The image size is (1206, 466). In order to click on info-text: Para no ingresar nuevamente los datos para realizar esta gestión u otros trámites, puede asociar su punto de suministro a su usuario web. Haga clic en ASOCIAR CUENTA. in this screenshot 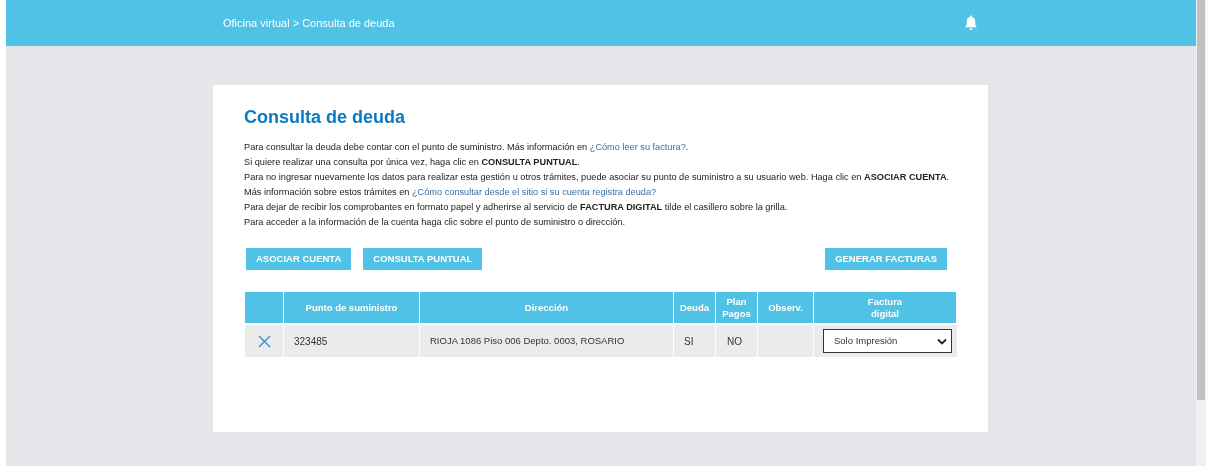, I will do `click(597, 177)`.